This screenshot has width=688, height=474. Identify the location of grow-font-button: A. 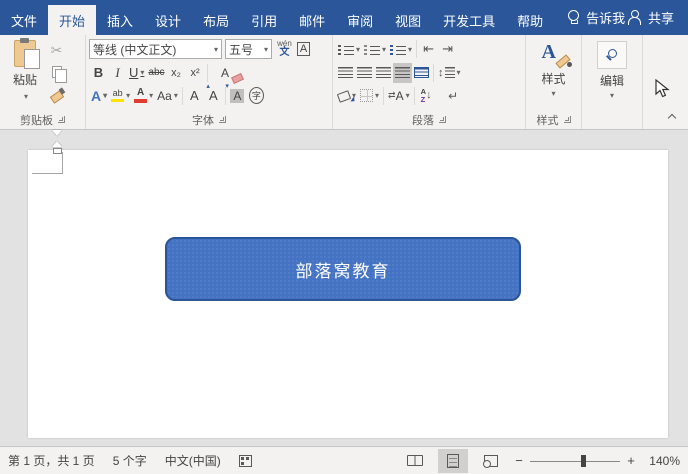
(197, 94).